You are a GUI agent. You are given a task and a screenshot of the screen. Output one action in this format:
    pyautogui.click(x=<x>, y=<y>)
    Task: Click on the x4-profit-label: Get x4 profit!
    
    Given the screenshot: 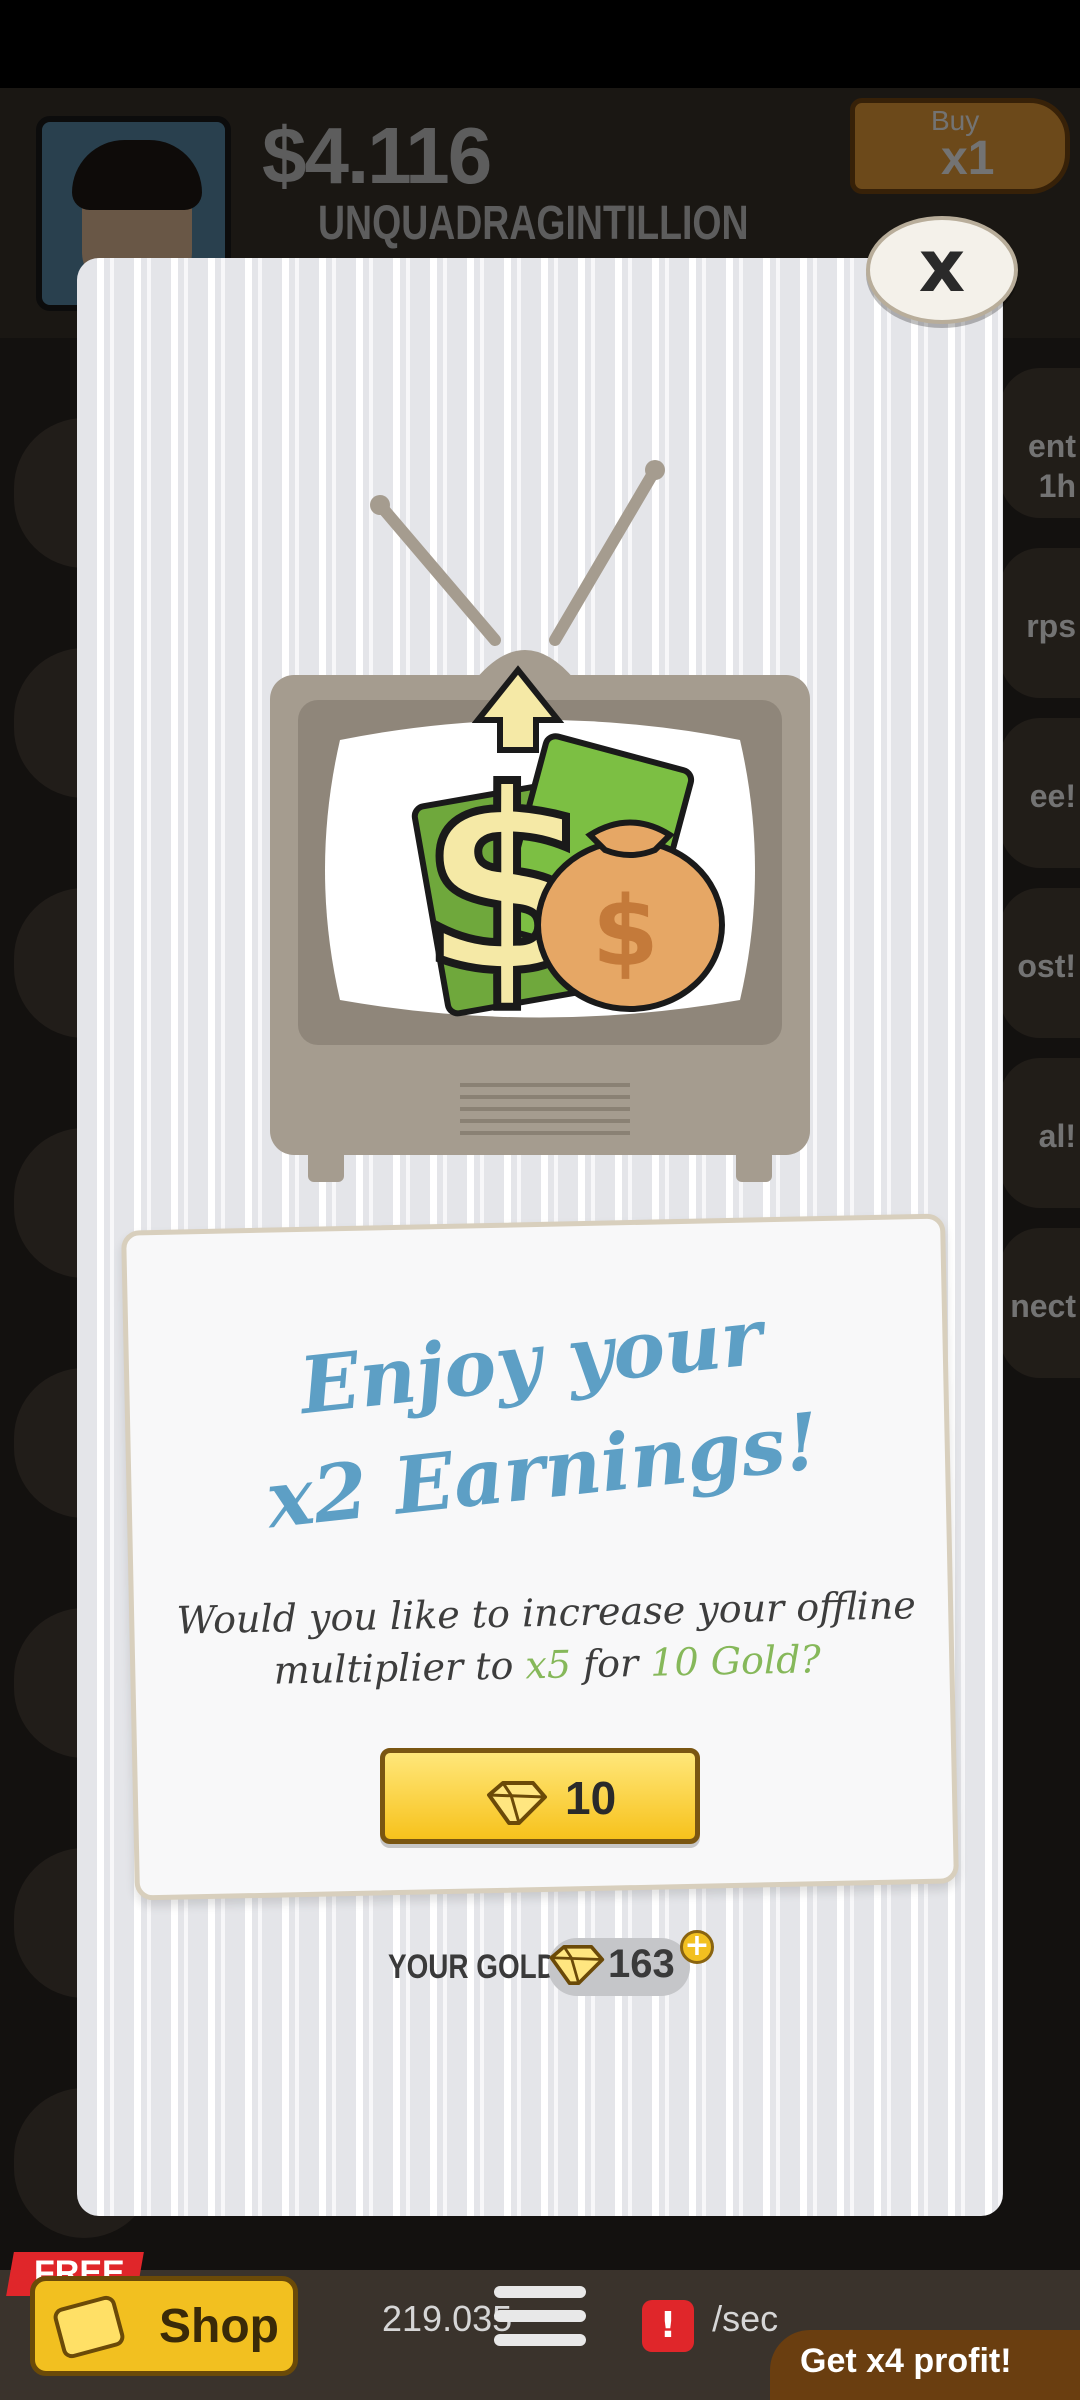 What is the action you would take?
    pyautogui.click(x=906, y=2361)
    